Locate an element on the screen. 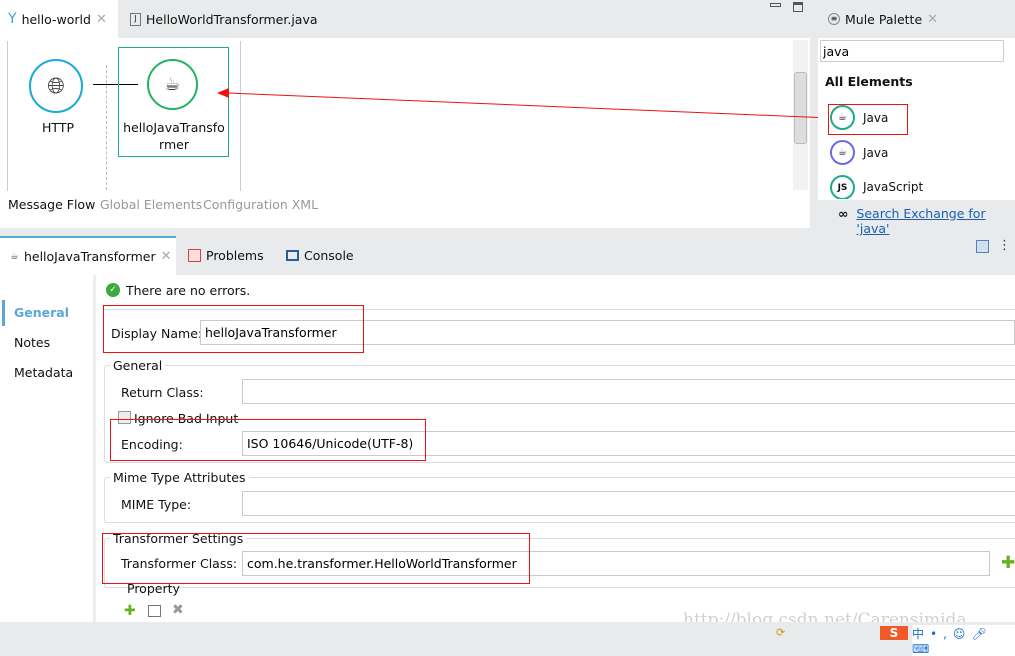 The height and width of the screenshot is (656, 1015). palette-search-input is located at coordinates (912, 51).